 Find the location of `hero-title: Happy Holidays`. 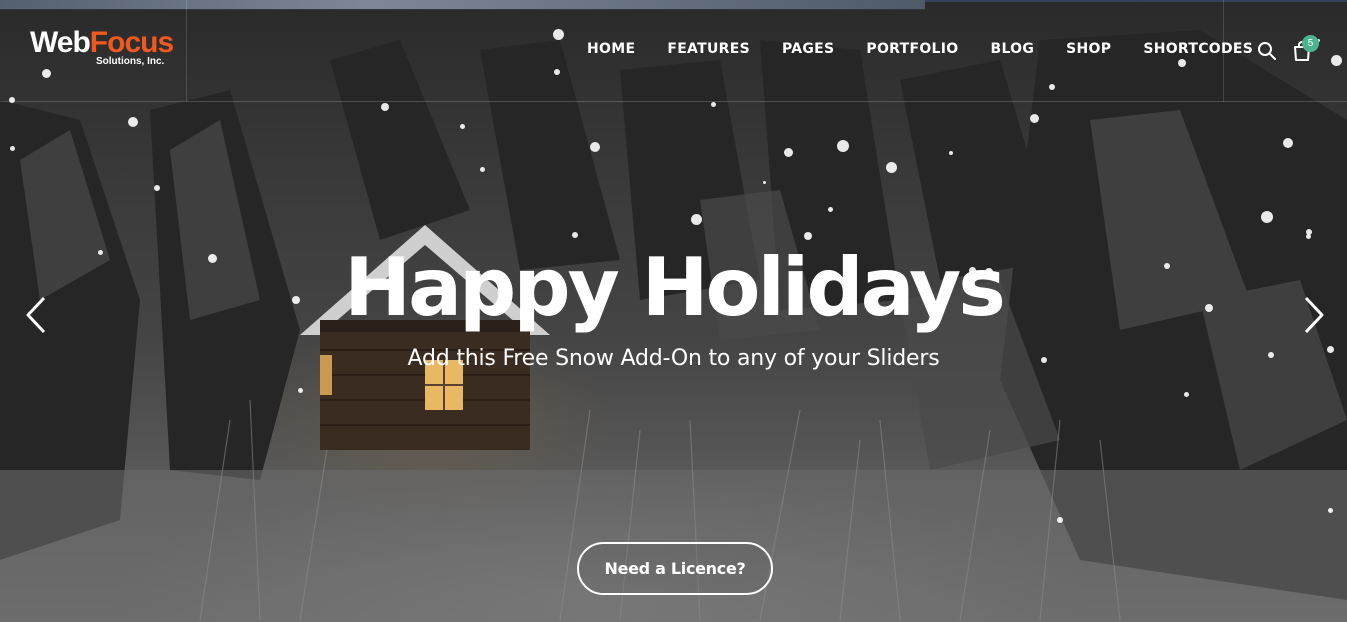

hero-title: Happy Holidays is located at coordinates (675, 287).